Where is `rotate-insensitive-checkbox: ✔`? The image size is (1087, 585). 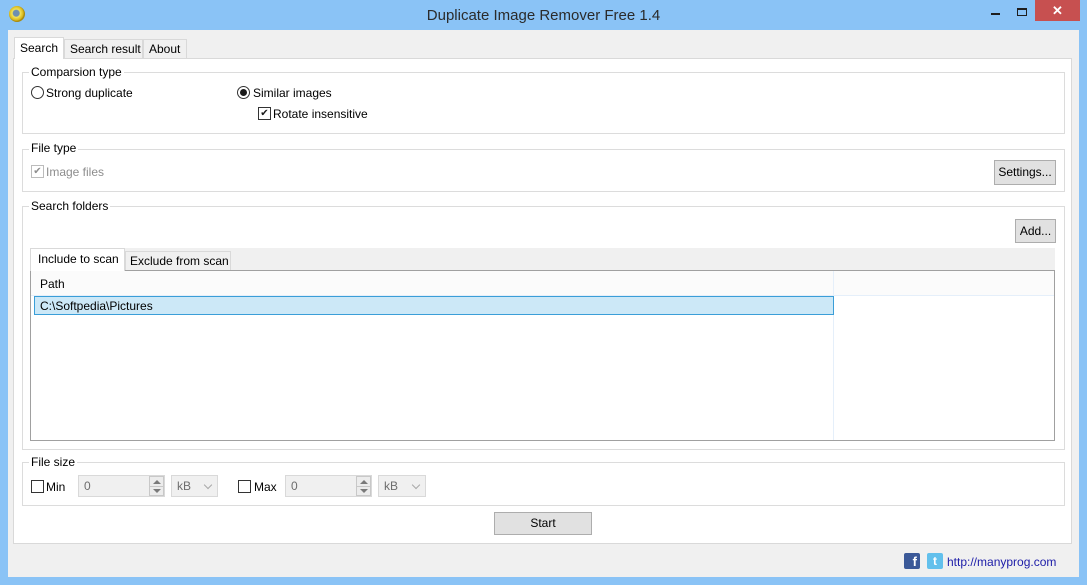 rotate-insensitive-checkbox: ✔ is located at coordinates (264, 113).